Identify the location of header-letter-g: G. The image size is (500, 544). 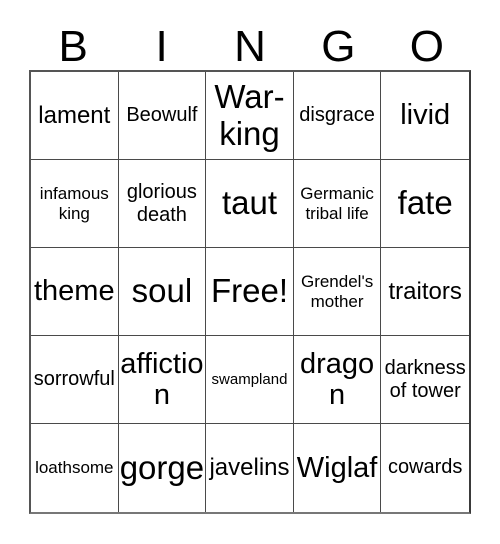
(338, 46).